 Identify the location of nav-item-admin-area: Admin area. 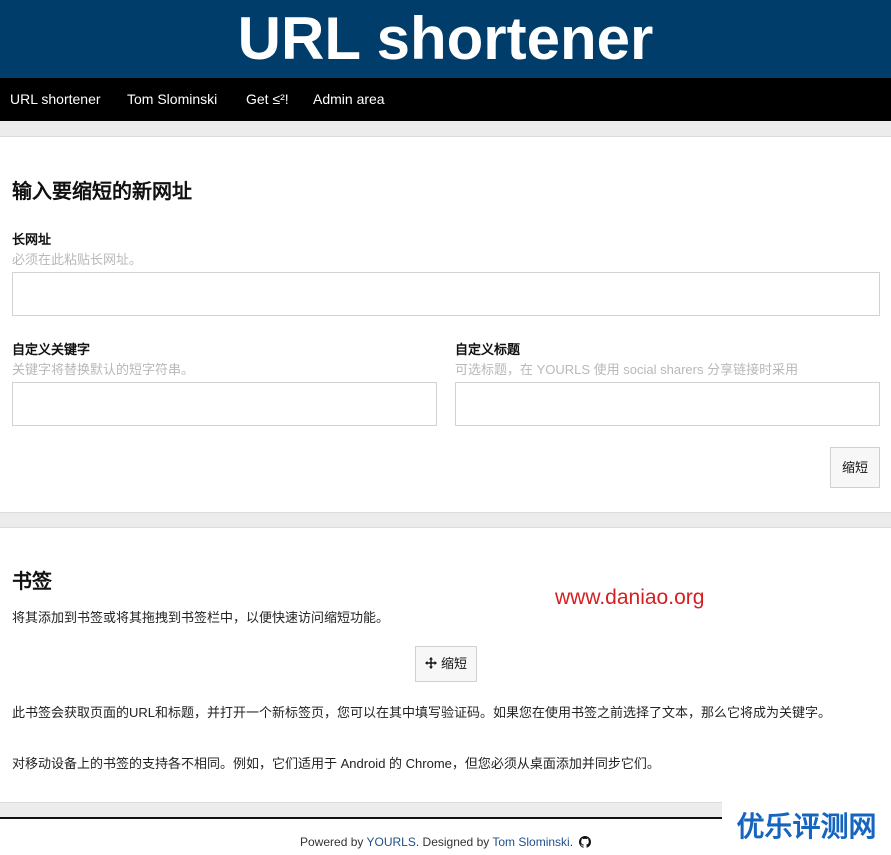
(349, 99).